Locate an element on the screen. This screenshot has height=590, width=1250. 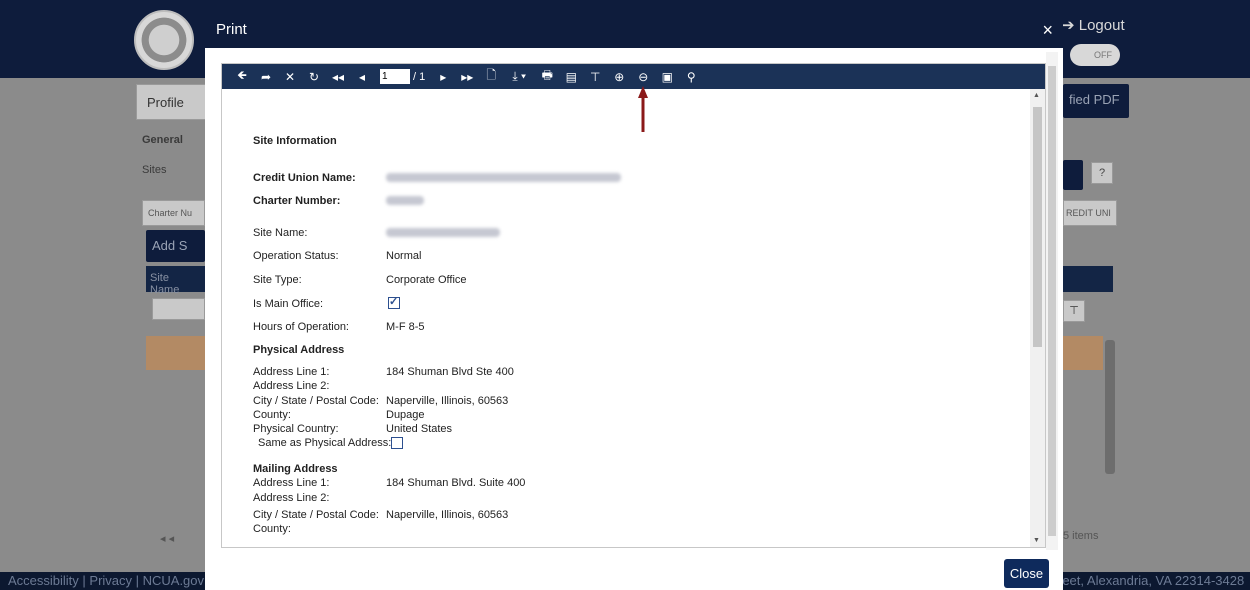
report-scroll-thumb is located at coordinates (1037, 227).